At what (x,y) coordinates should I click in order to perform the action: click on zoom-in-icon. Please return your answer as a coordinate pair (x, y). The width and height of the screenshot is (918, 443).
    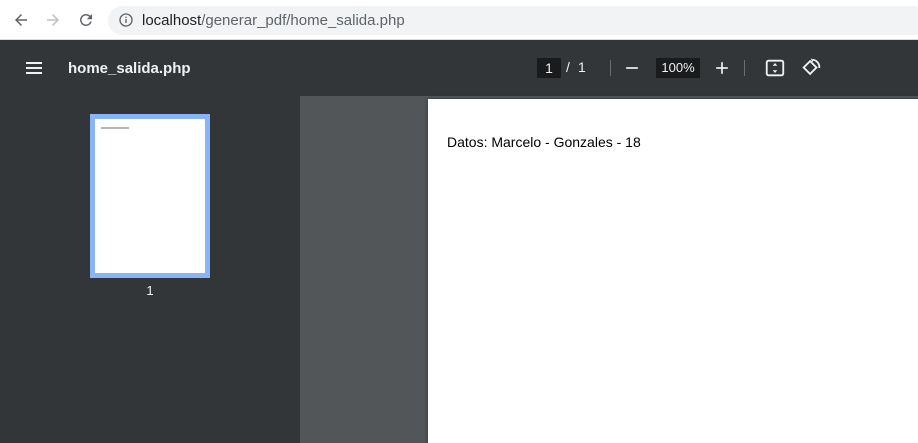
    Looking at the image, I should click on (722, 68).